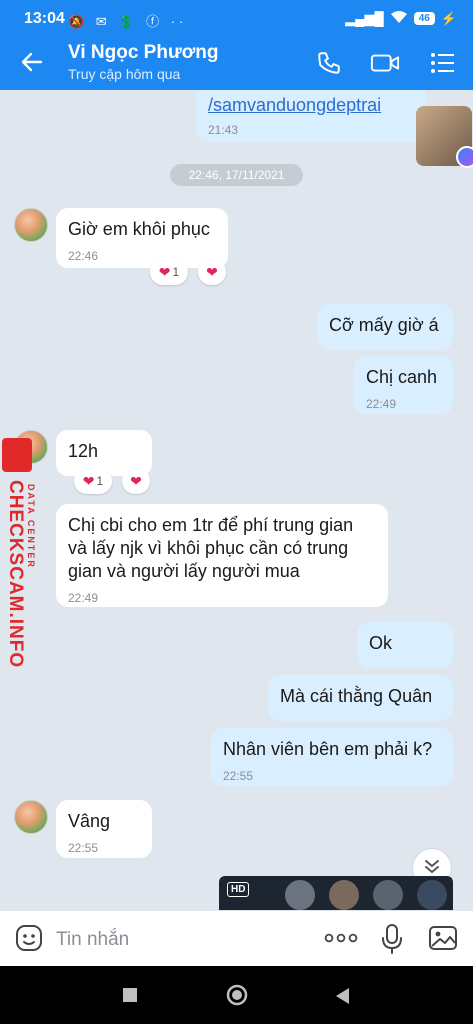 The height and width of the screenshot is (1024, 473). I want to click on message-text: Chị canh, so click(402, 377).